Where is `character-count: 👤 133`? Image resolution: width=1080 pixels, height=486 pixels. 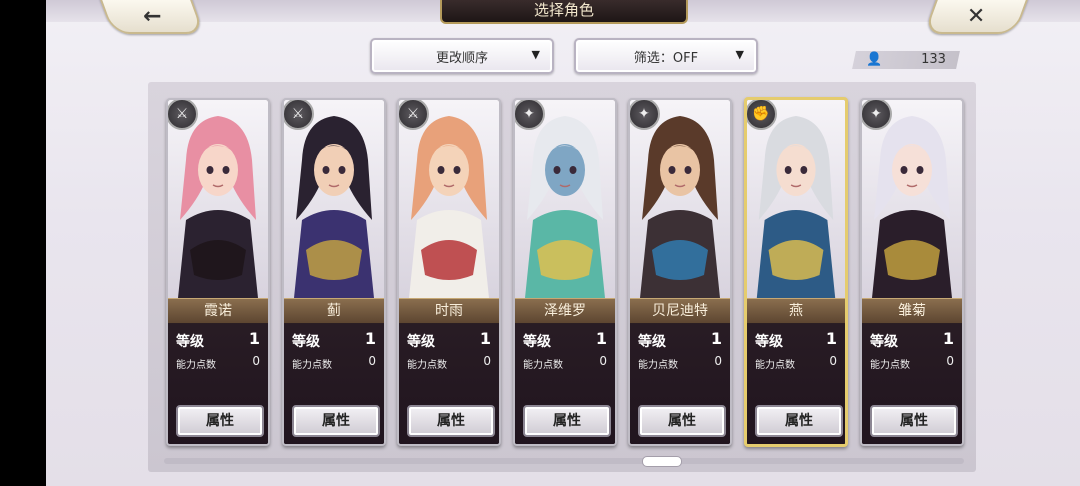
character-count: 👤 133 is located at coordinates (906, 60).